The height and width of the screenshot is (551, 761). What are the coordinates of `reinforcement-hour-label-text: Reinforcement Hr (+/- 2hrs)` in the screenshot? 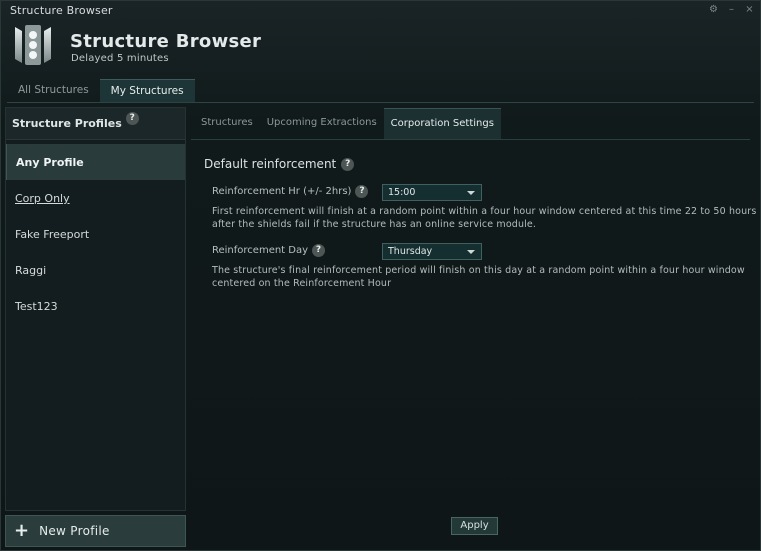 It's located at (282, 191).